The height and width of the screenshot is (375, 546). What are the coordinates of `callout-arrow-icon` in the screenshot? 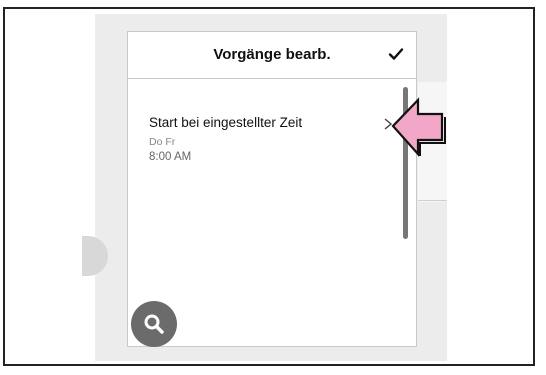 It's located at (418, 127).